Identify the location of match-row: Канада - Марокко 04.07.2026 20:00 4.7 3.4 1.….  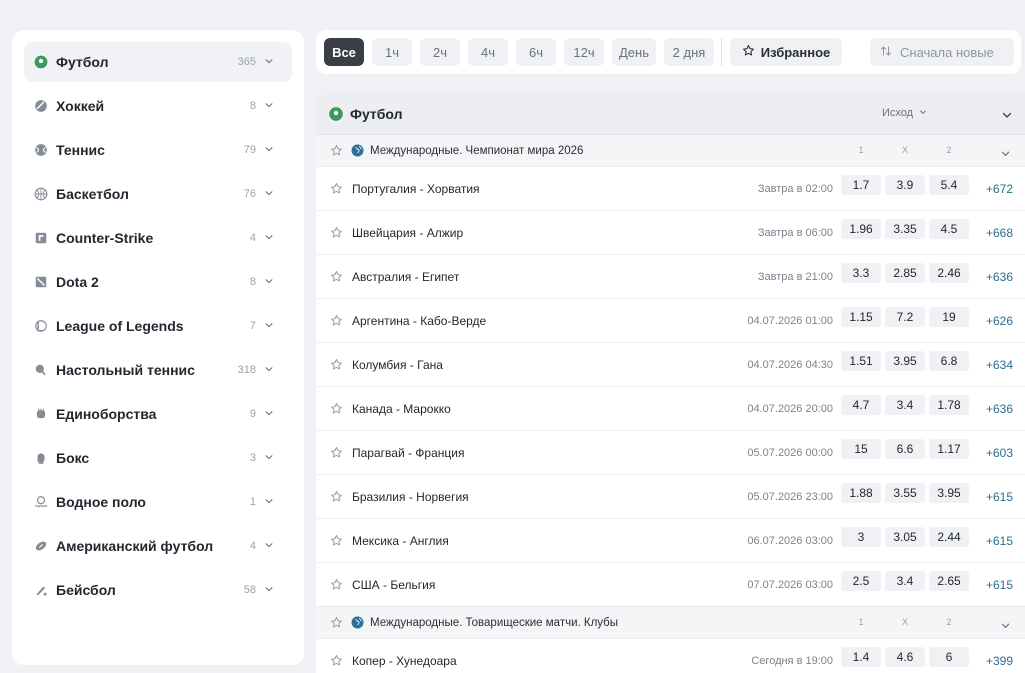
(670, 408).